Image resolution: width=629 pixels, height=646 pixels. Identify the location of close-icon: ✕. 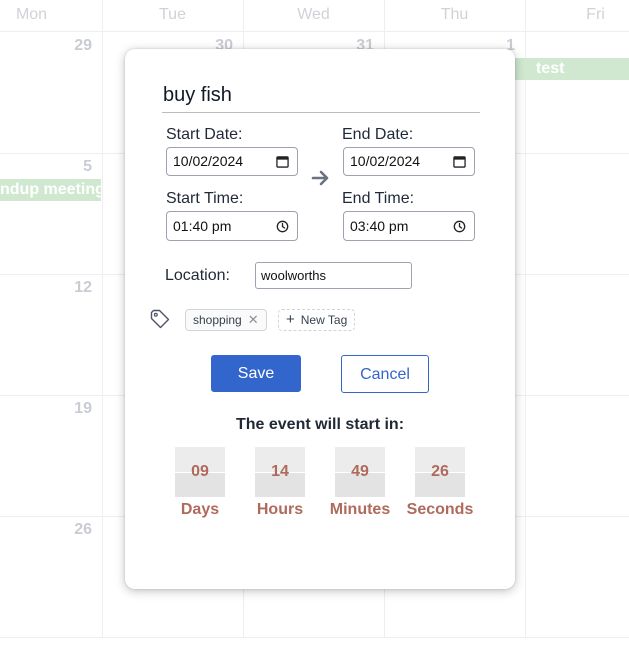
(253, 320).